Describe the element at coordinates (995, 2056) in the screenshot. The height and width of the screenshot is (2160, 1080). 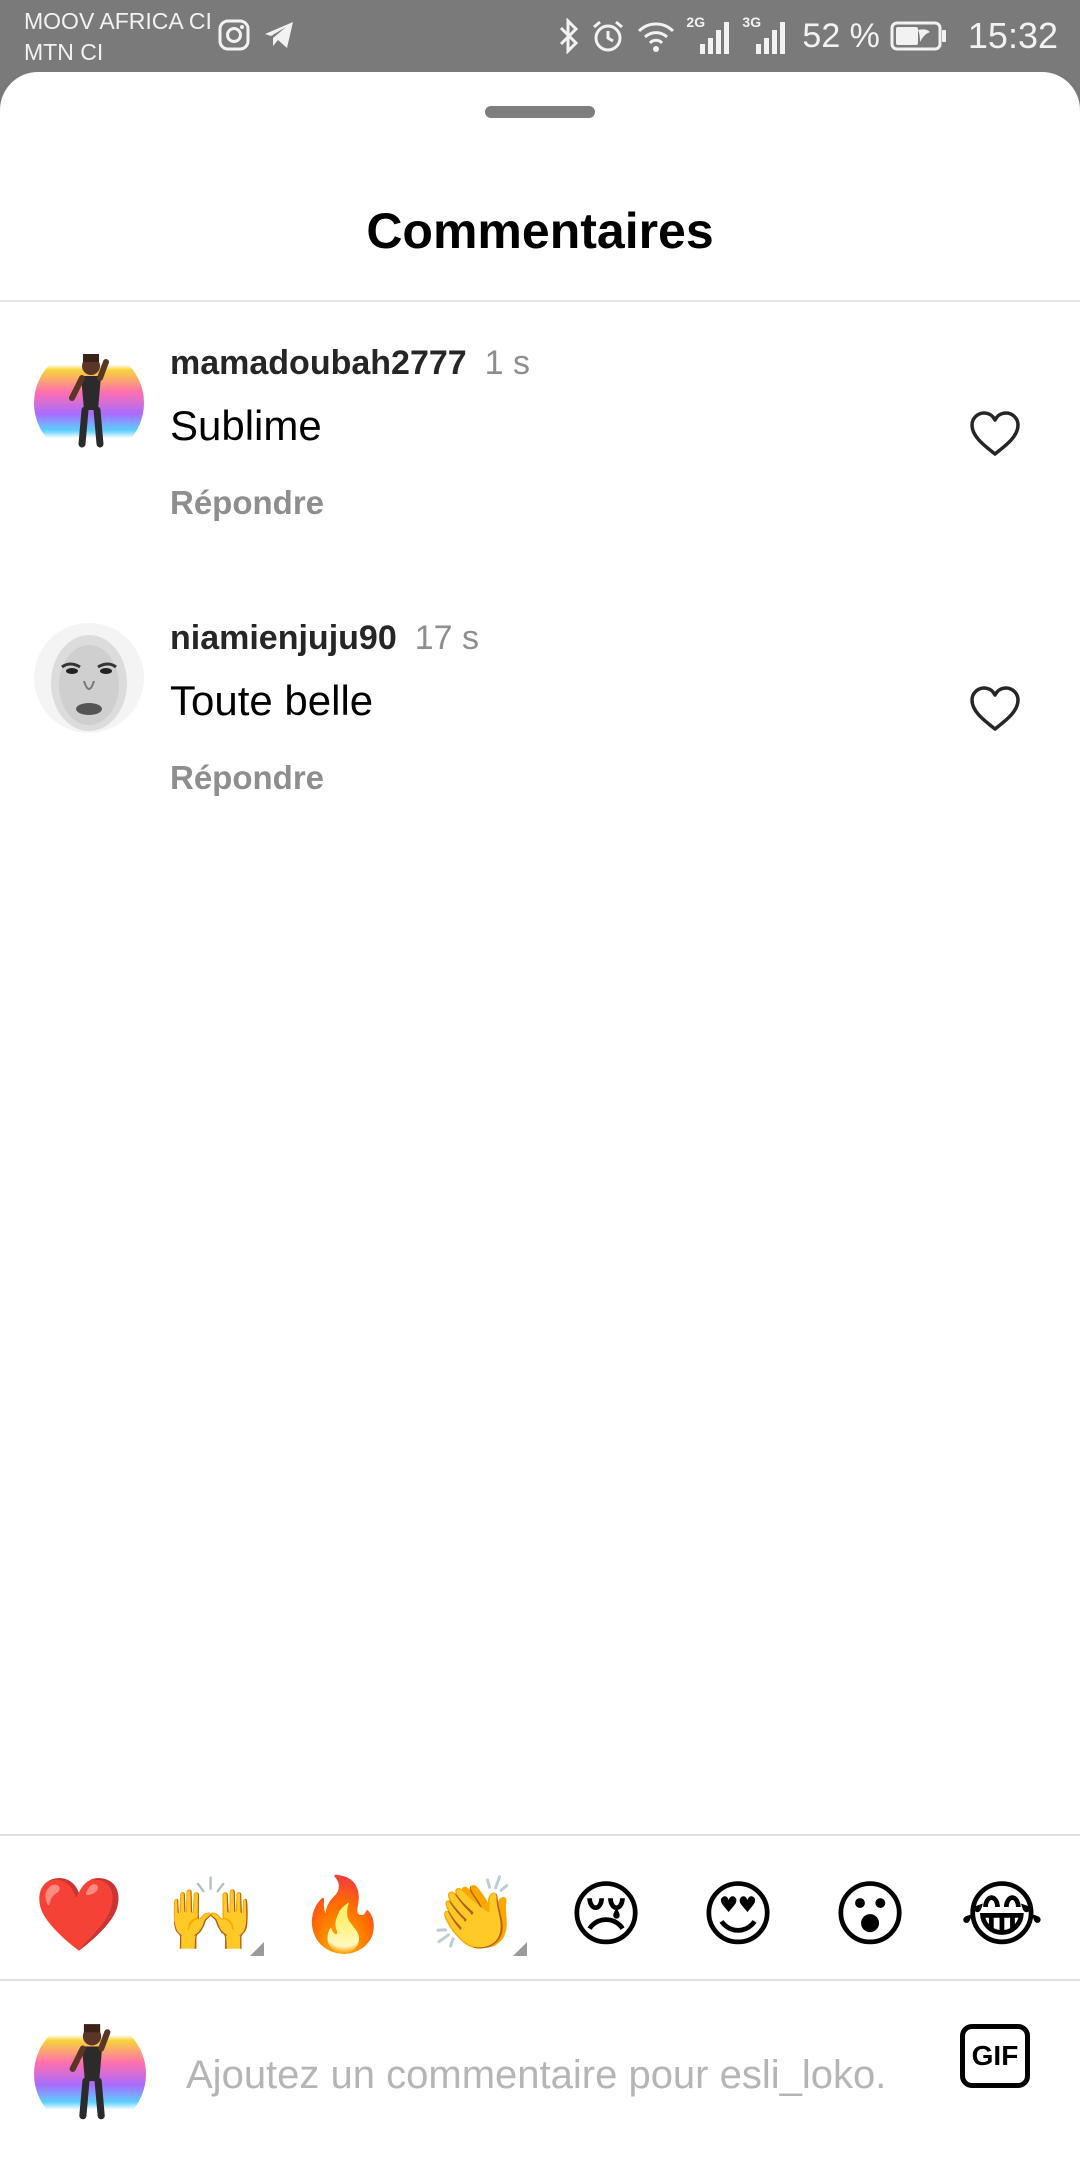
I see `gif-button: GIF` at that location.